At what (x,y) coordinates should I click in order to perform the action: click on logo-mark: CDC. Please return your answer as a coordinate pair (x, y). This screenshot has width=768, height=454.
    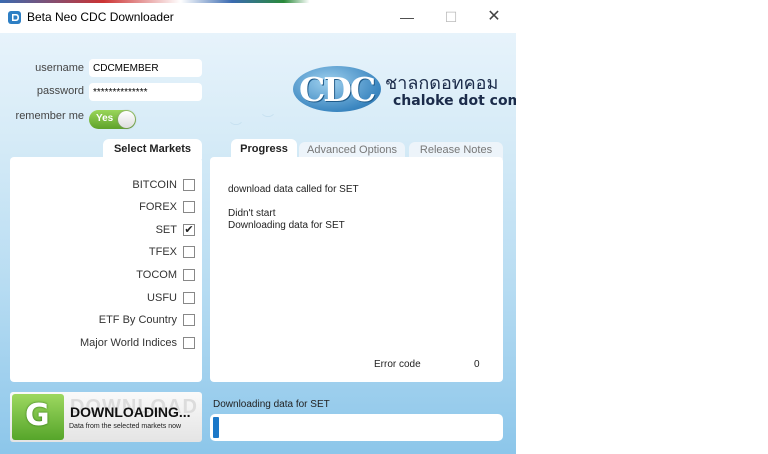
    Looking at the image, I should click on (337, 89).